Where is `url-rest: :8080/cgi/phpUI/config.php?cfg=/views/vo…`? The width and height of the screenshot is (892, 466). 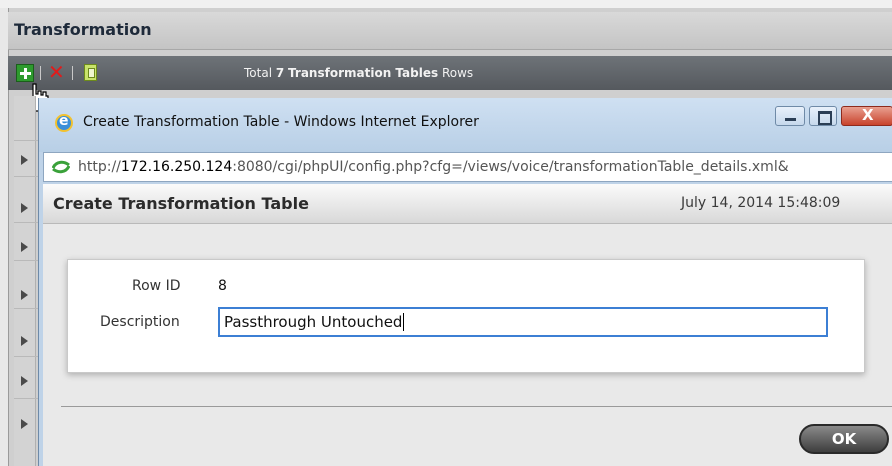
url-rest: :8080/cgi/phpUI/config.php?cfg=/views/vo… is located at coordinates (510, 167).